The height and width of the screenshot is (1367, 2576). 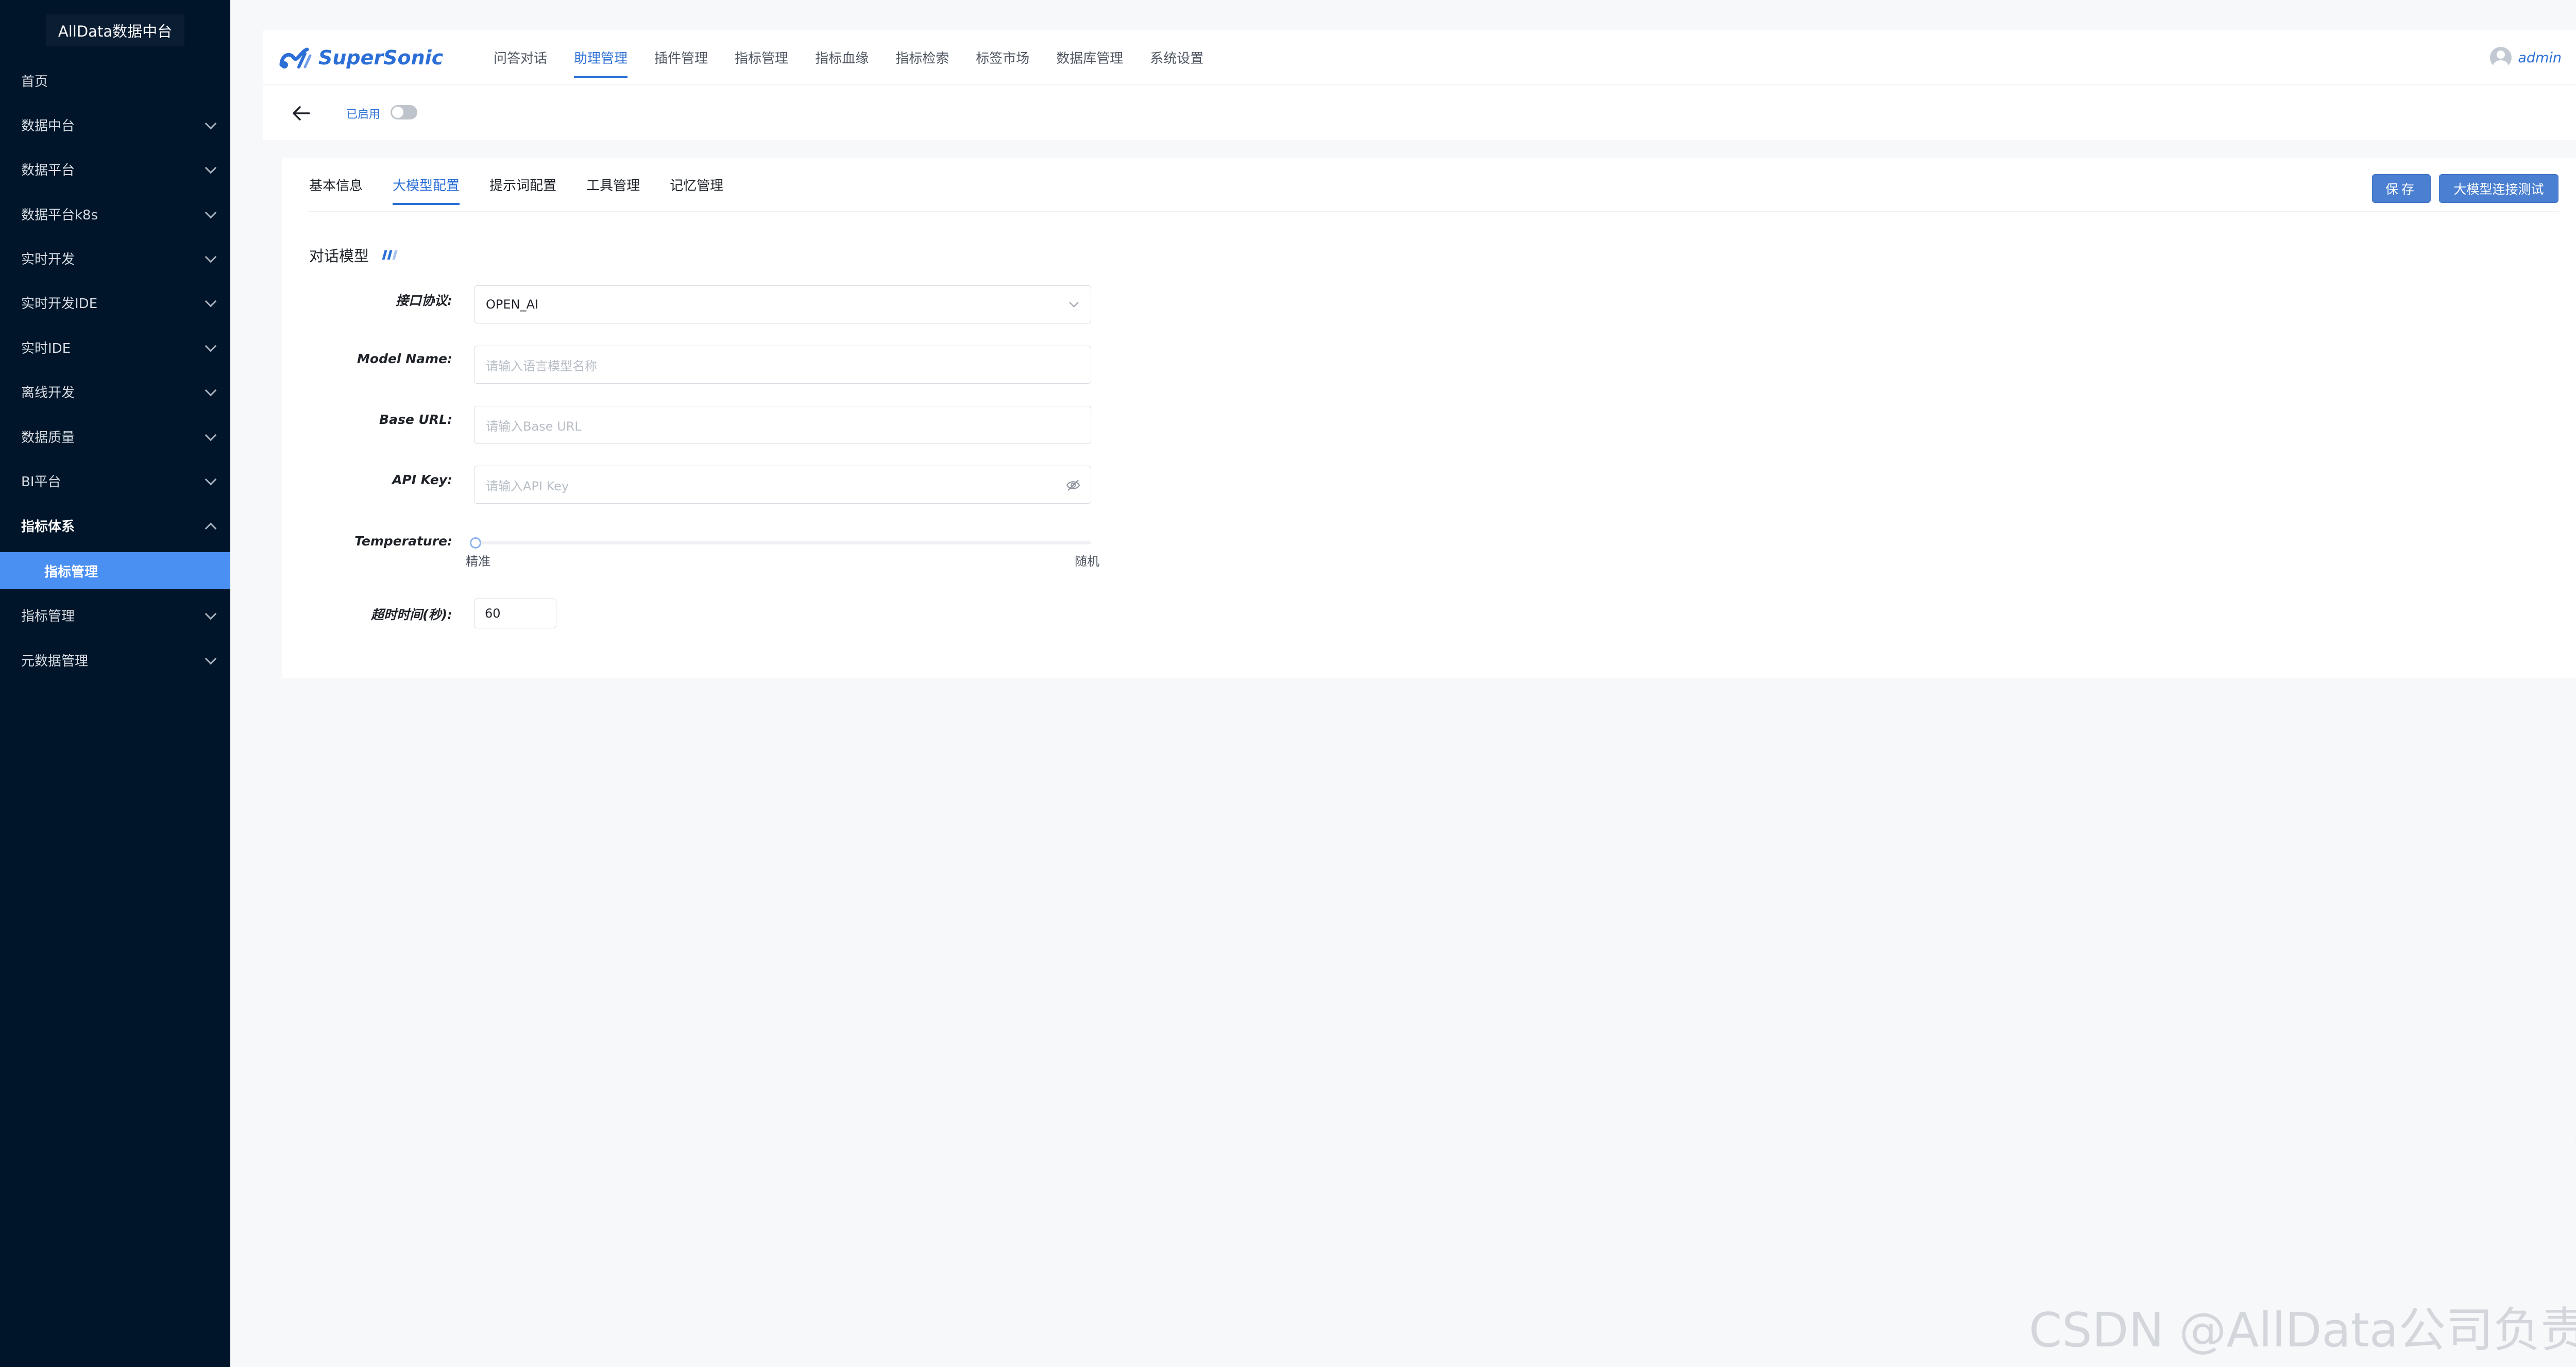 What do you see at coordinates (41, 482) in the screenshot?
I see `sidebar-item-label: BI平台` at bounding box center [41, 482].